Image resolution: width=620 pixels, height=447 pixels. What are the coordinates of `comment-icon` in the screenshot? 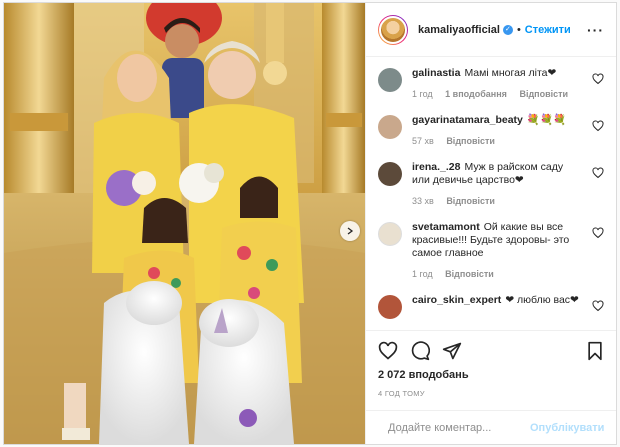 It's located at (420, 351).